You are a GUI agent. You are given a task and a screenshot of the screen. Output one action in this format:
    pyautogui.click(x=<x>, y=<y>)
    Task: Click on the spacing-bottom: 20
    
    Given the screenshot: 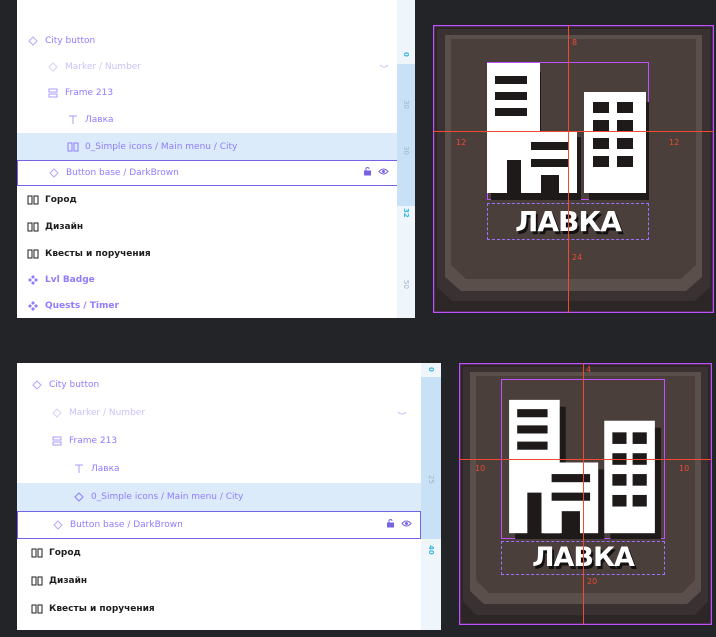 What is the action you would take?
    pyautogui.click(x=592, y=581)
    